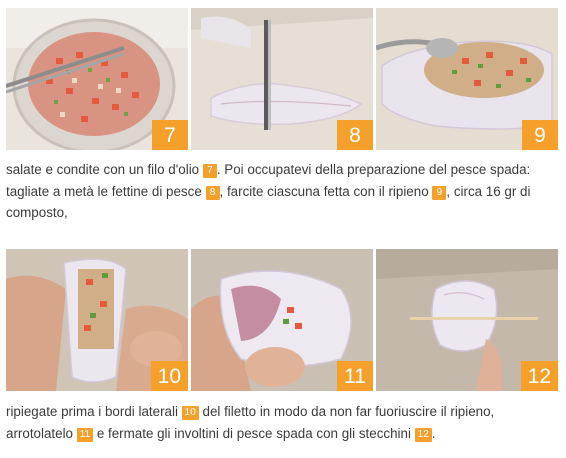 The width and height of the screenshot is (566, 458). What do you see at coordinates (423, 434) in the screenshot?
I see `step-ref-12: 12` at bounding box center [423, 434].